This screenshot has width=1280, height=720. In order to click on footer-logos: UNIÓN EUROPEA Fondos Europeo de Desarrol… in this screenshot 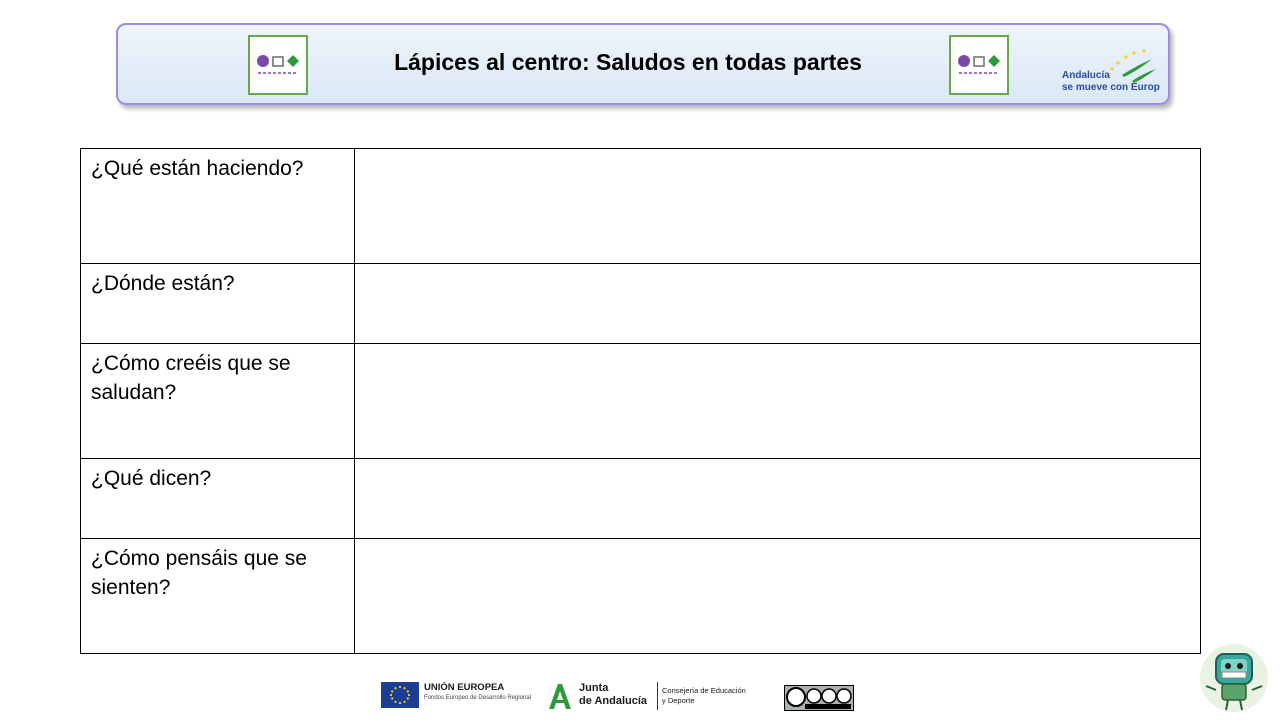, I will do `click(640, 698)`.